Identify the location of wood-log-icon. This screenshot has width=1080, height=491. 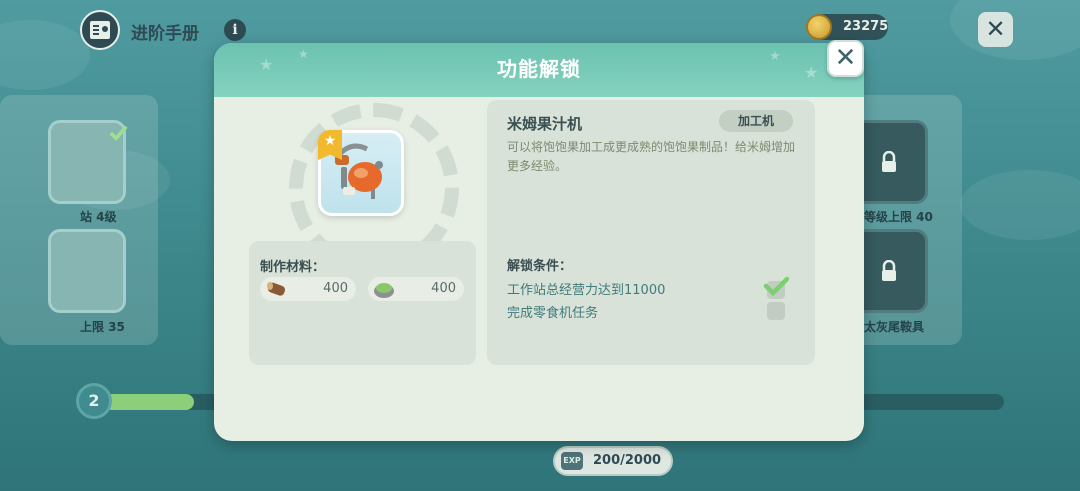
(276, 289).